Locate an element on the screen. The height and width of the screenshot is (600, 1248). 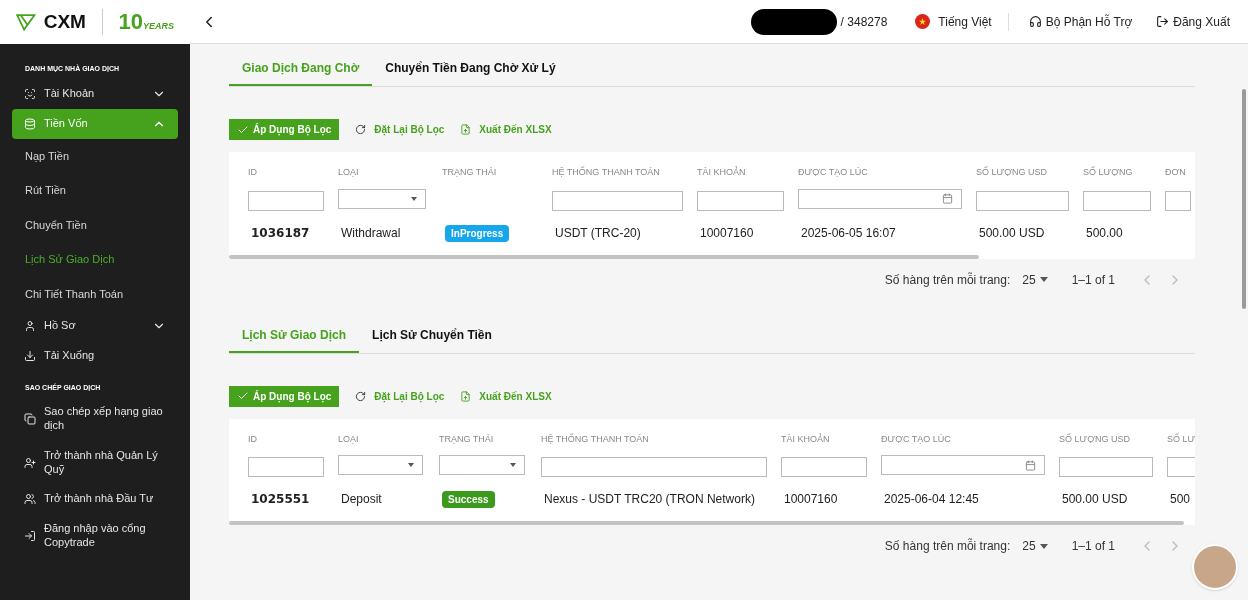
logout-button: Đăng Xuất is located at coordinates (1193, 21).